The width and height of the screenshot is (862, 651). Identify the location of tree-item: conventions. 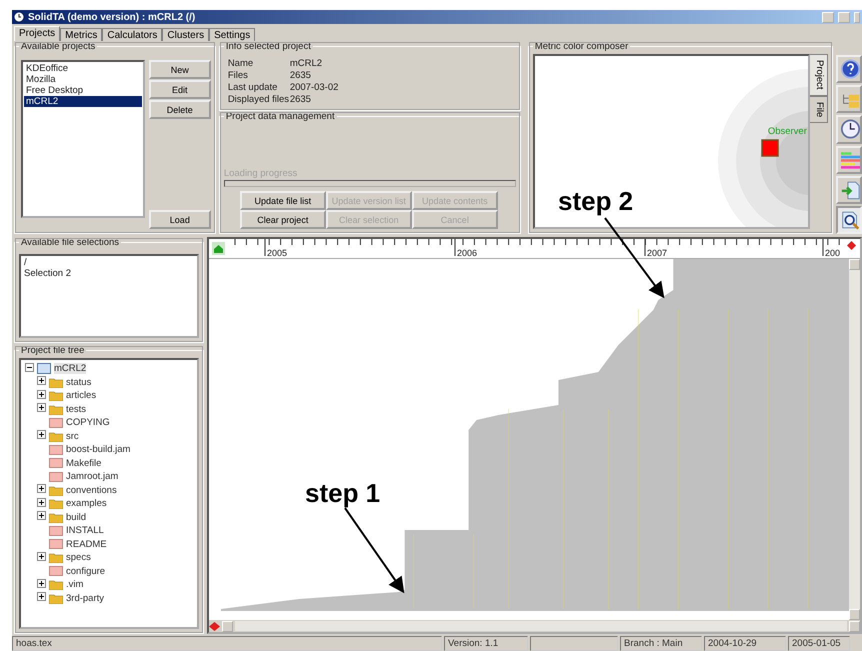
(91, 490).